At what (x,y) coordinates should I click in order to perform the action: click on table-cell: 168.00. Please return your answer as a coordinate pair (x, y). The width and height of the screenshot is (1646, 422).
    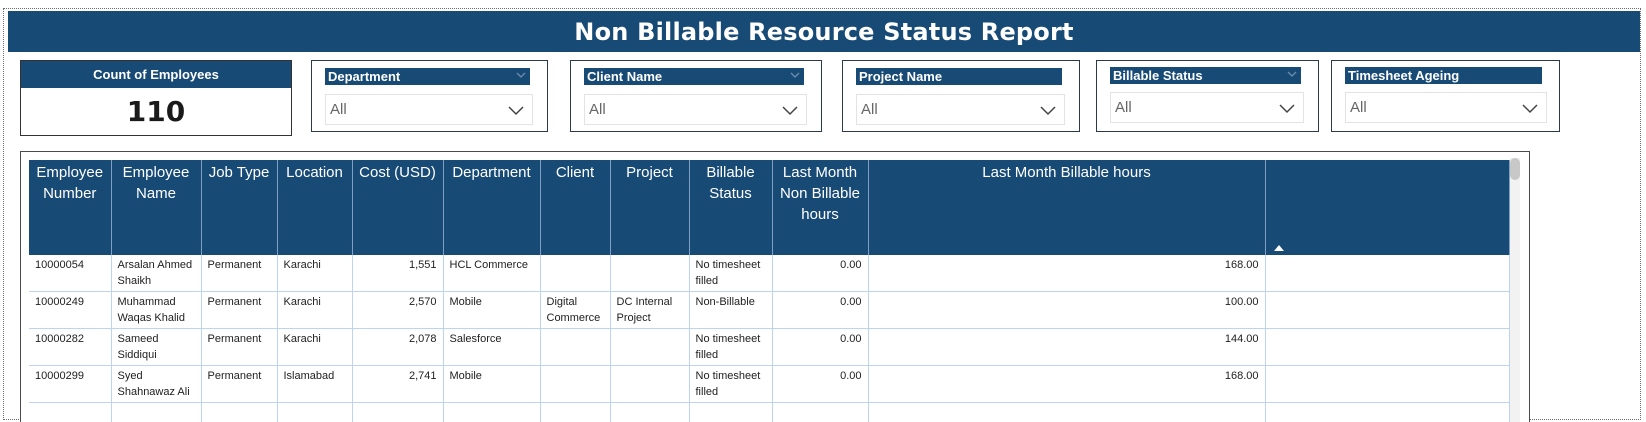
    Looking at the image, I should click on (1067, 273).